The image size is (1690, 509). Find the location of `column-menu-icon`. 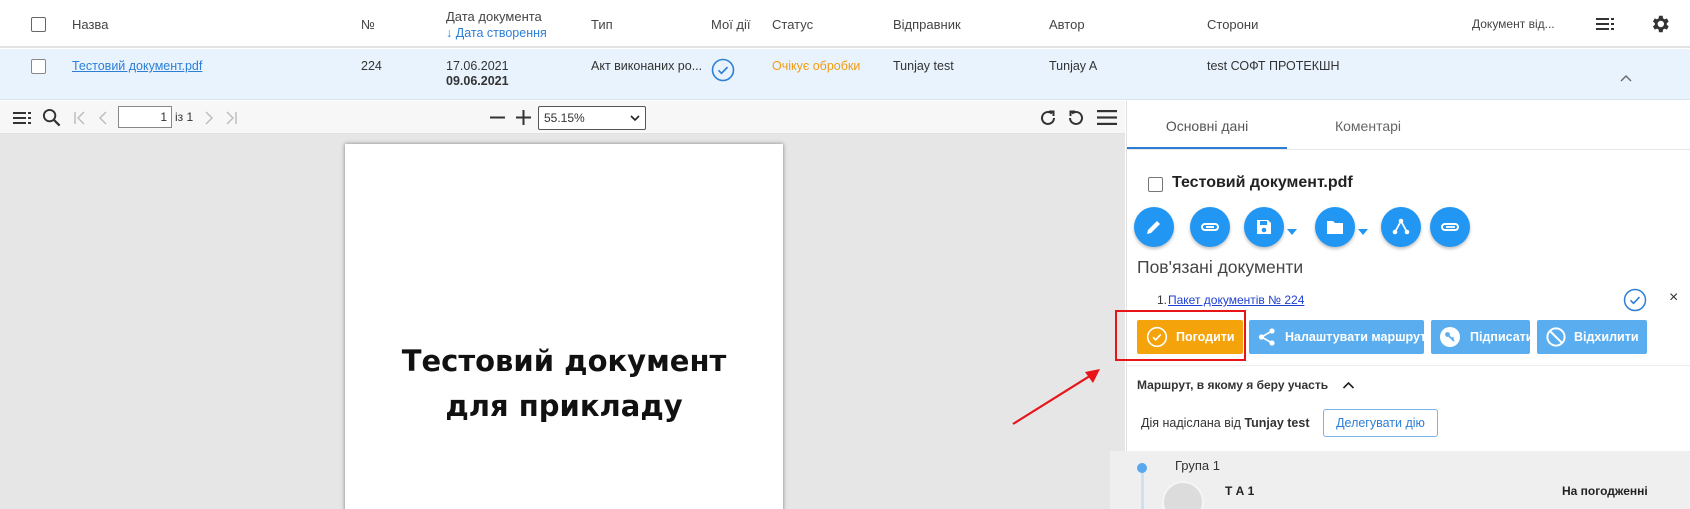

column-menu-icon is located at coordinates (1606, 24).